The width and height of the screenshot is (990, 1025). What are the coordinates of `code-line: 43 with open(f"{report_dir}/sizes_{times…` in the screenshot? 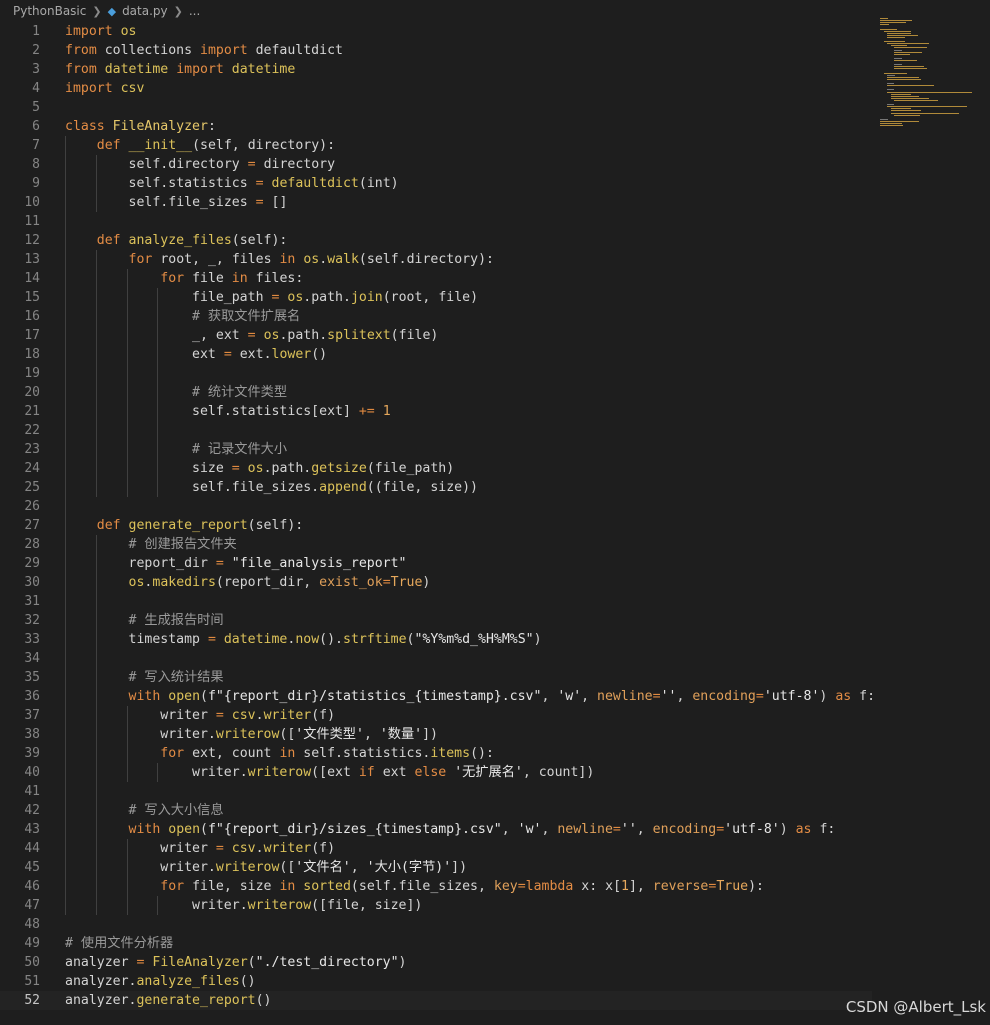 It's located at (436, 829).